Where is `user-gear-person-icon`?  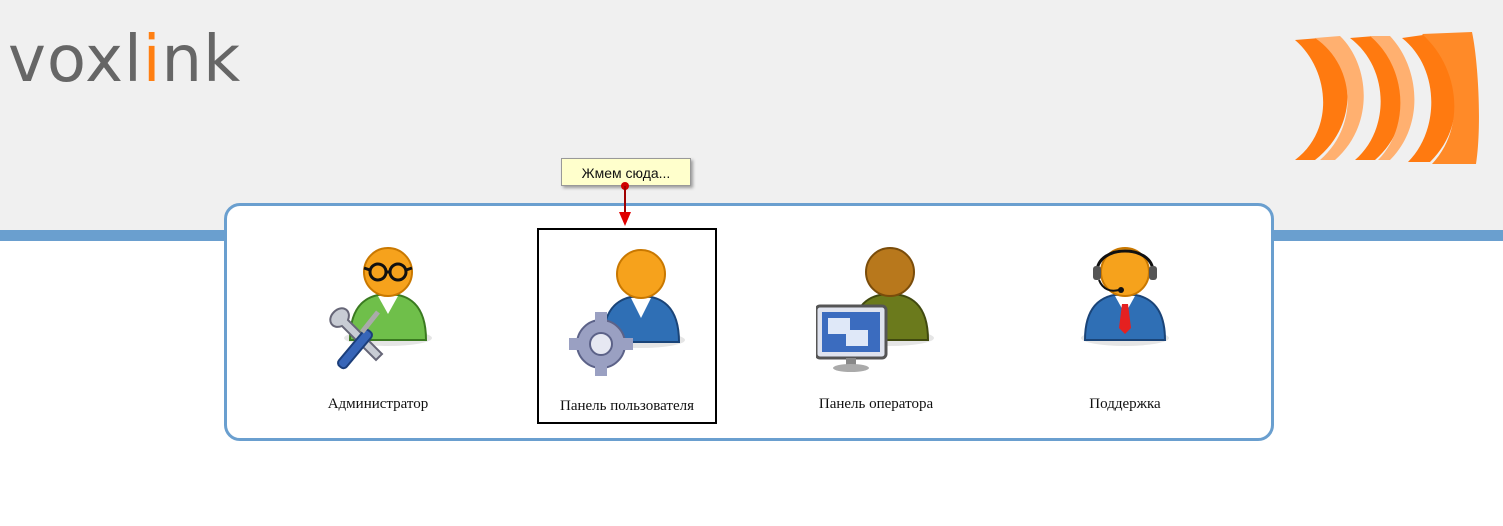
user-gear-person-icon is located at coordinates (627, 312).